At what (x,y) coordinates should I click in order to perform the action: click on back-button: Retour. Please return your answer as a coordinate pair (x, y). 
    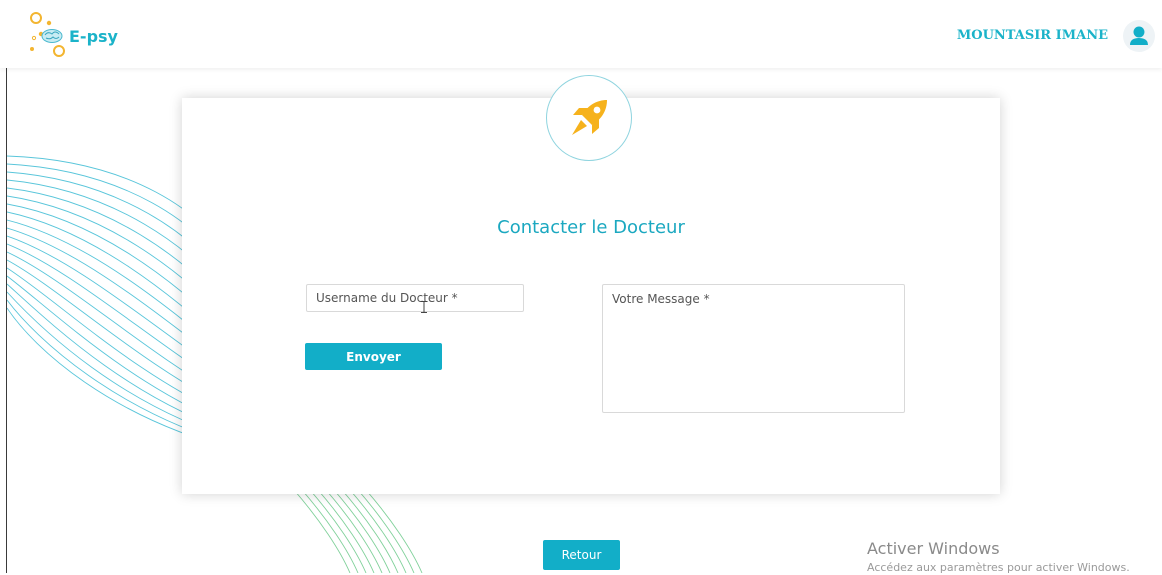
    Looking at the image, I should click on (581, 555).